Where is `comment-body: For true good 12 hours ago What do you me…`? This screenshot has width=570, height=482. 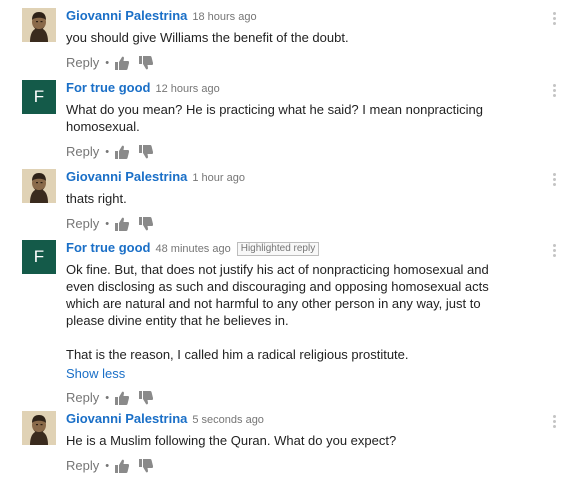 comment-body: For true good 12 hours ago What do you me… is located at coordinates (286, 120).